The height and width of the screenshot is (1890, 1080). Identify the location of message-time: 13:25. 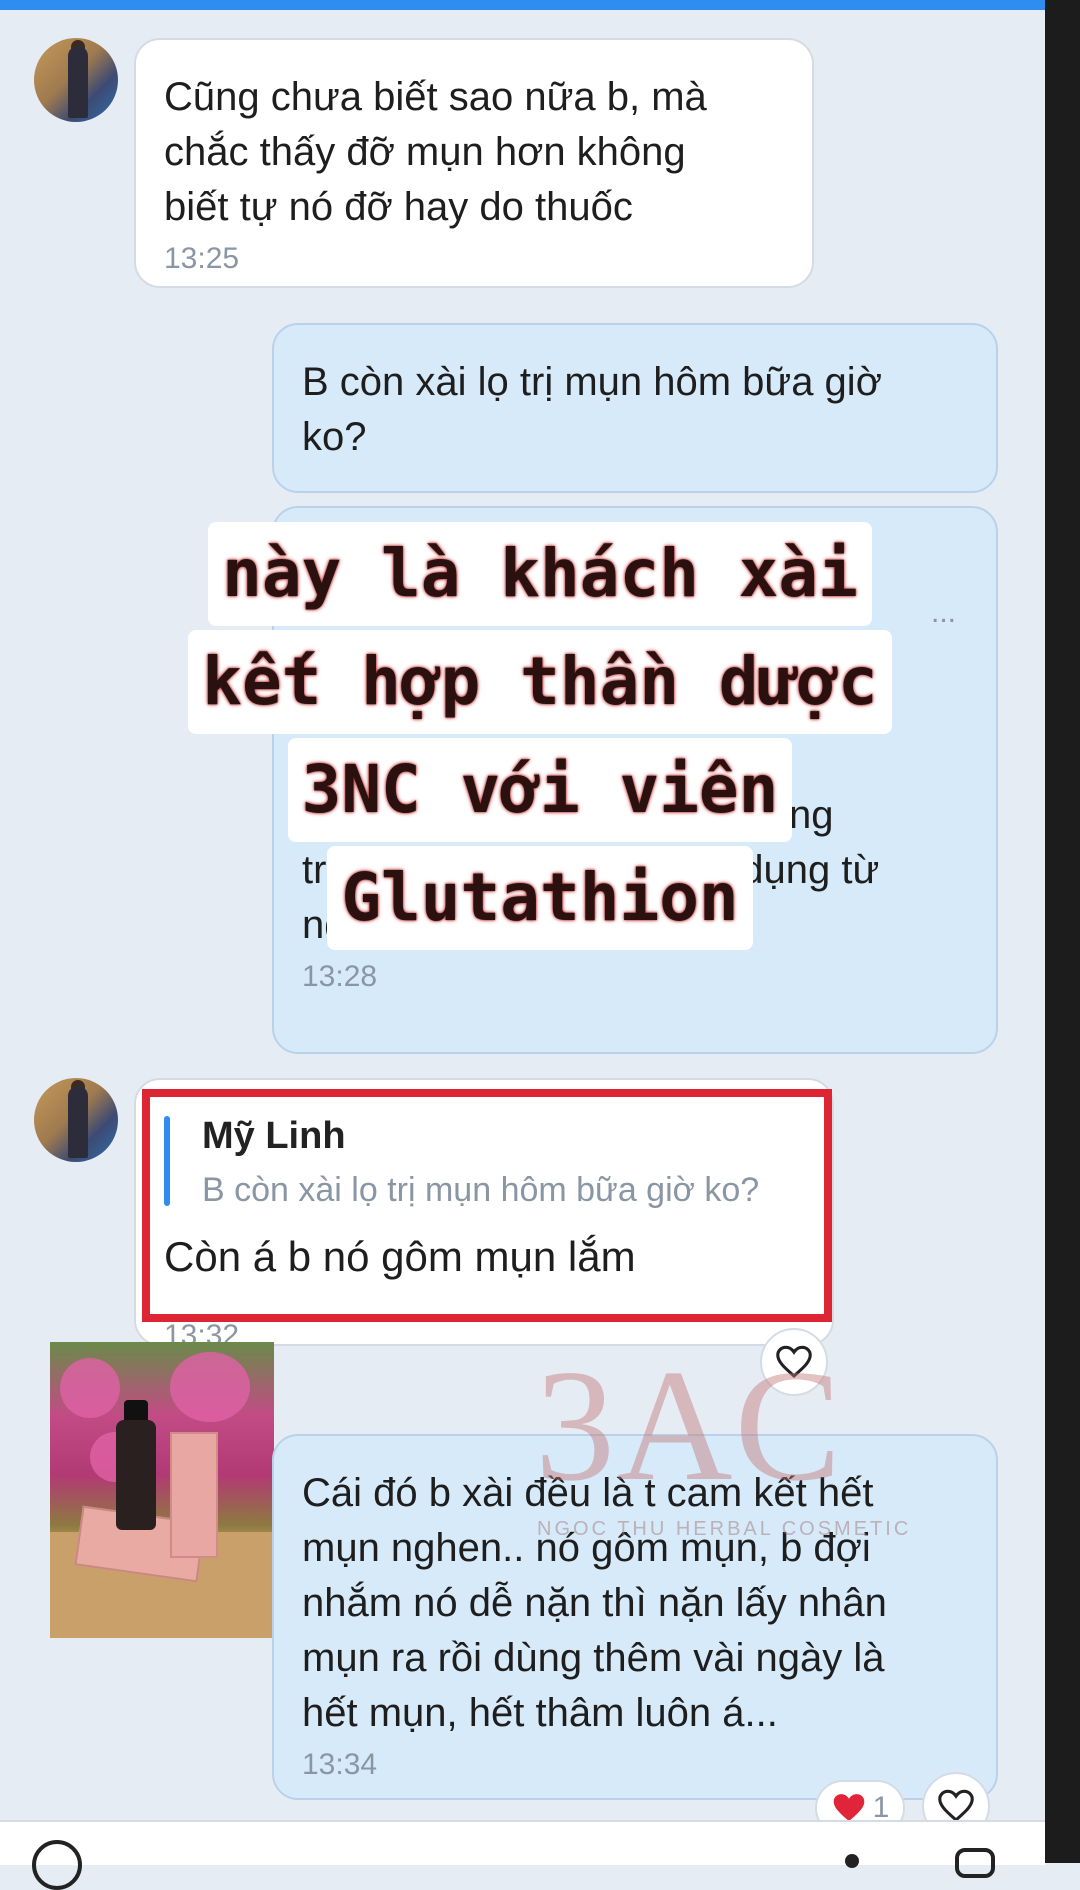
(202, 258).